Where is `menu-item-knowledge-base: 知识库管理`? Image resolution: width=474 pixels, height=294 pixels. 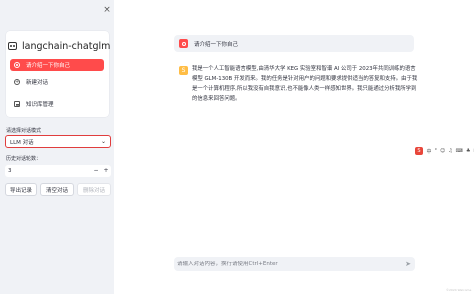
menu-item-knowledge-base: 知识库管理 is located at coordinates (57, 104).